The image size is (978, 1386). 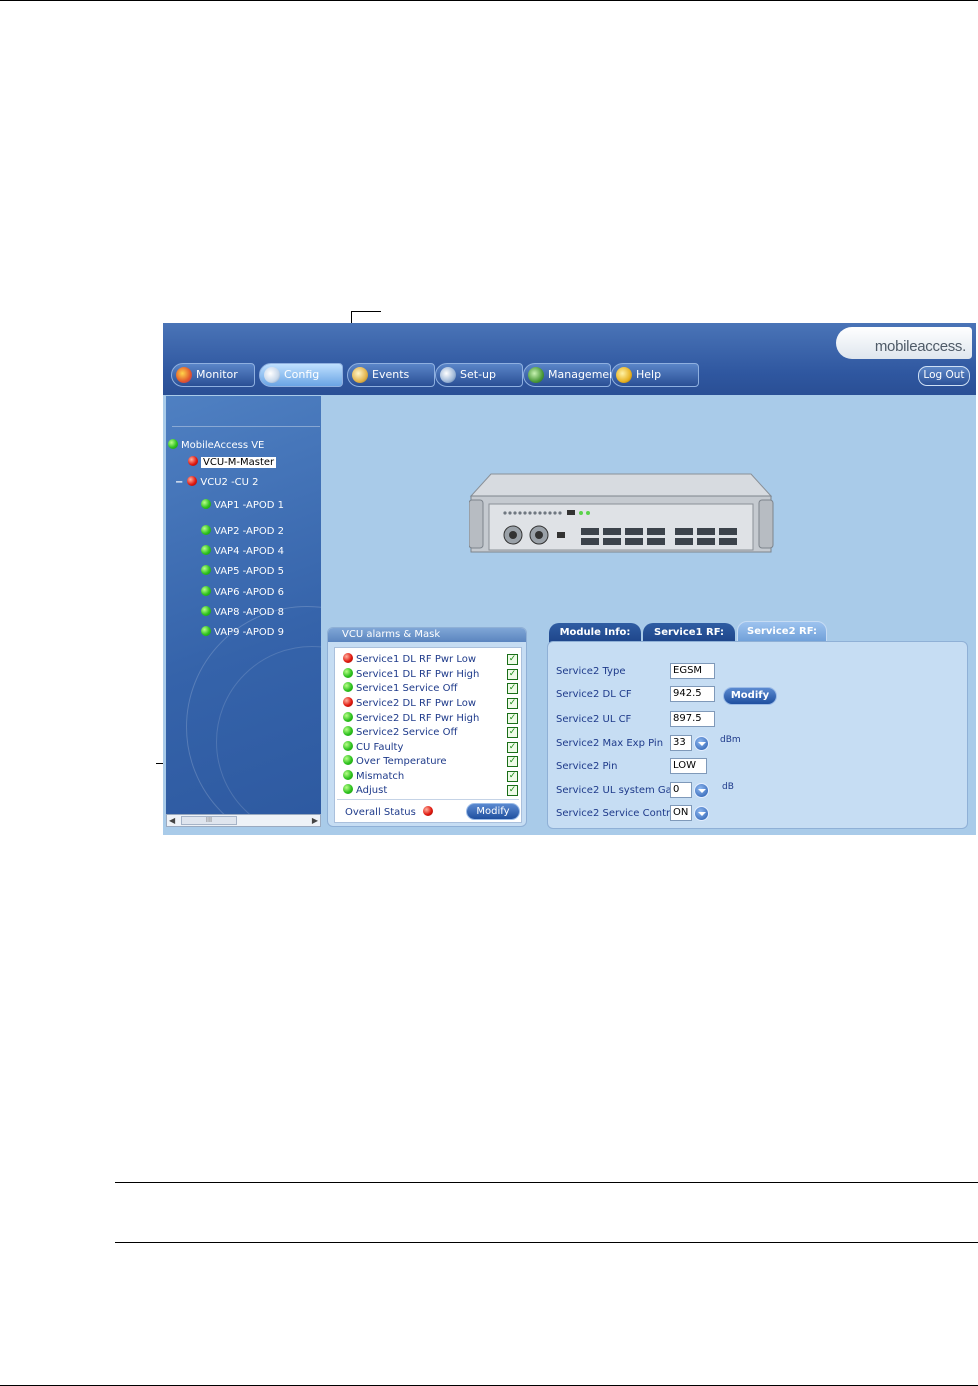 I want to click on service2-ul-cf-field: 897.5, so click(x=692, y=719).